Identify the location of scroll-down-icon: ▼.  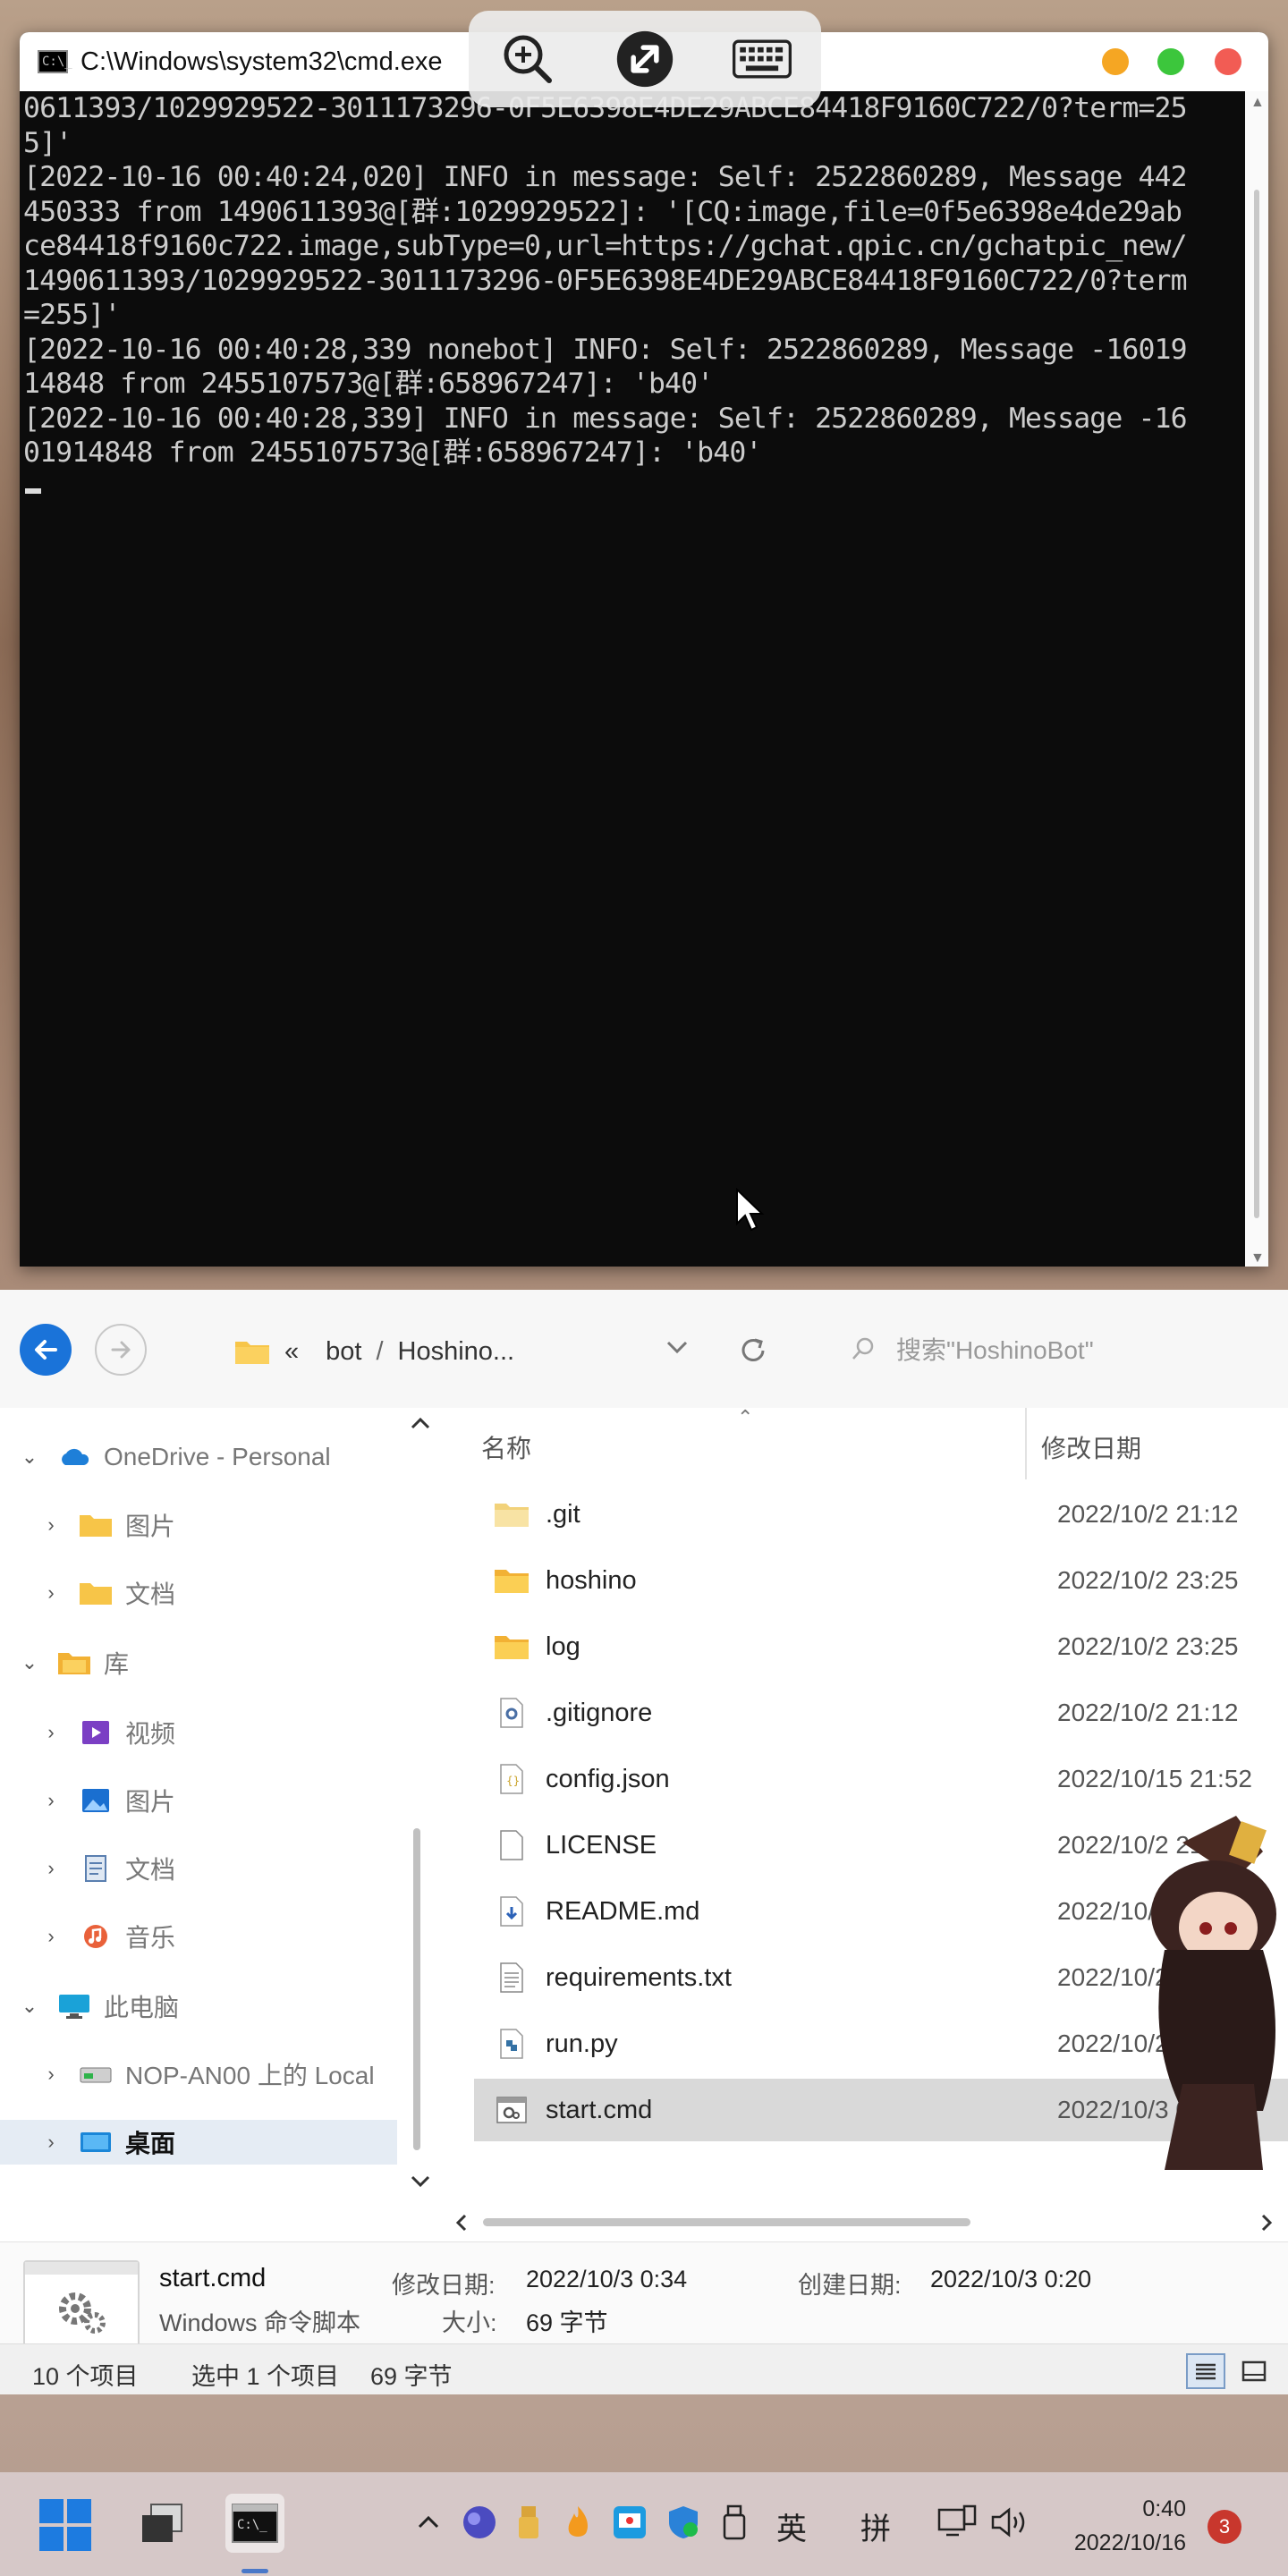
(1257, 1258).